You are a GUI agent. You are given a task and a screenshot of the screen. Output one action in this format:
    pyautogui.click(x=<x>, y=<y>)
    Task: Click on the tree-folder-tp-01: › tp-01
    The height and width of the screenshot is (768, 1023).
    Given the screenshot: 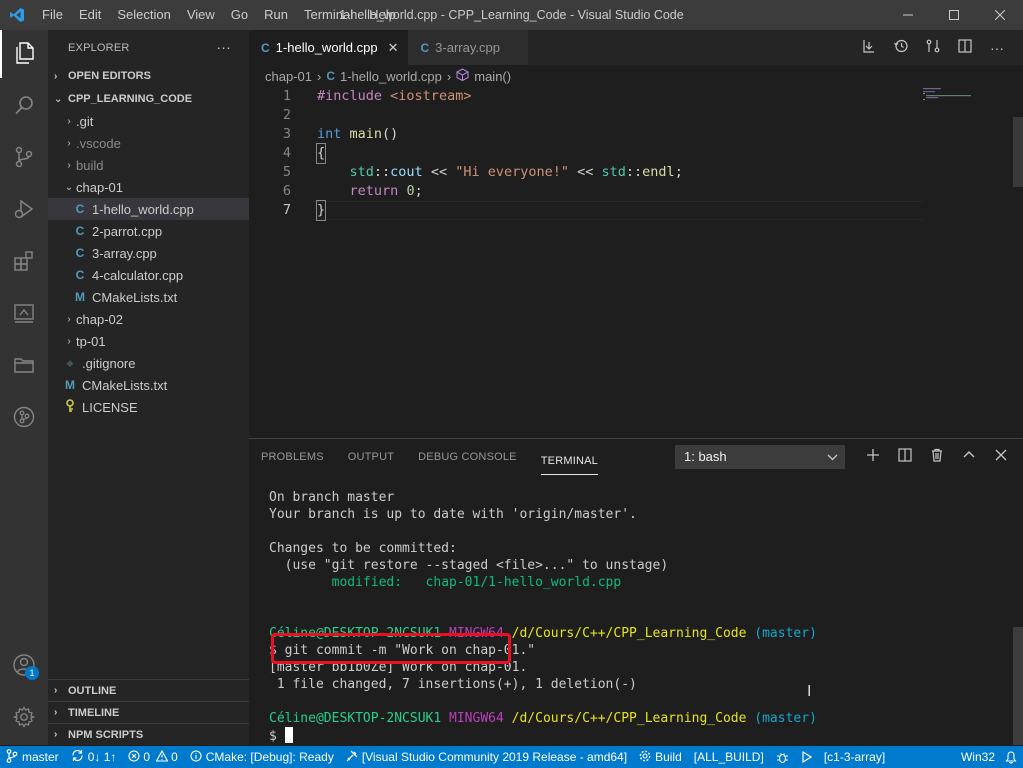 What is the action you would take?
    pyautogui.click(x=148, y=341)
    